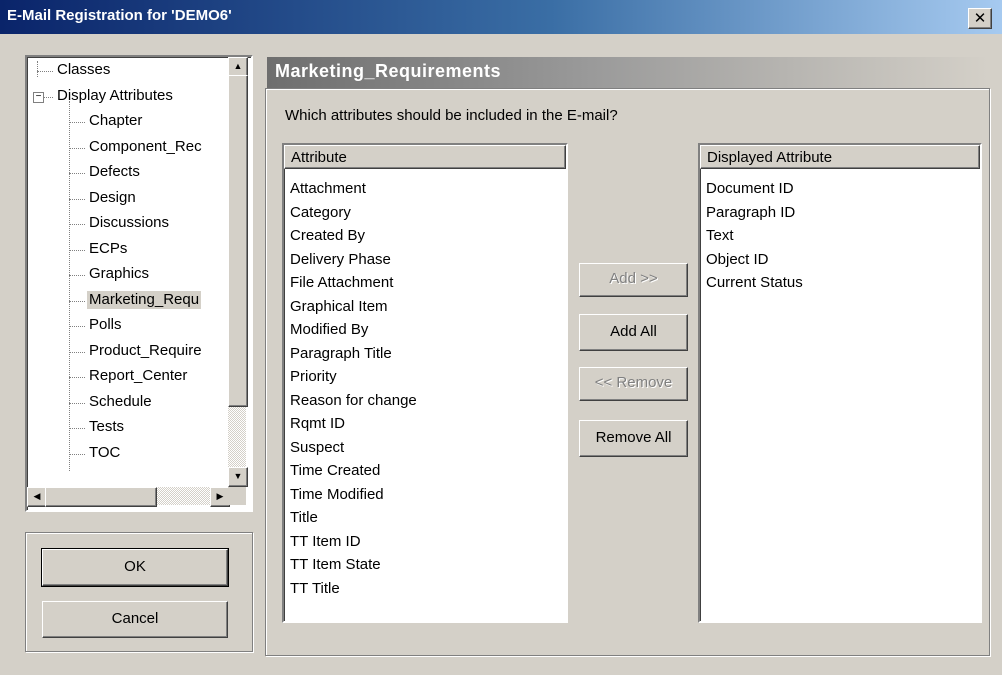 The image size is (1002, 675). What do you see at coordinates (104, 453) in the screenshot?
I see `tree-item-toc: TOC` at bounding box center [104, 453].